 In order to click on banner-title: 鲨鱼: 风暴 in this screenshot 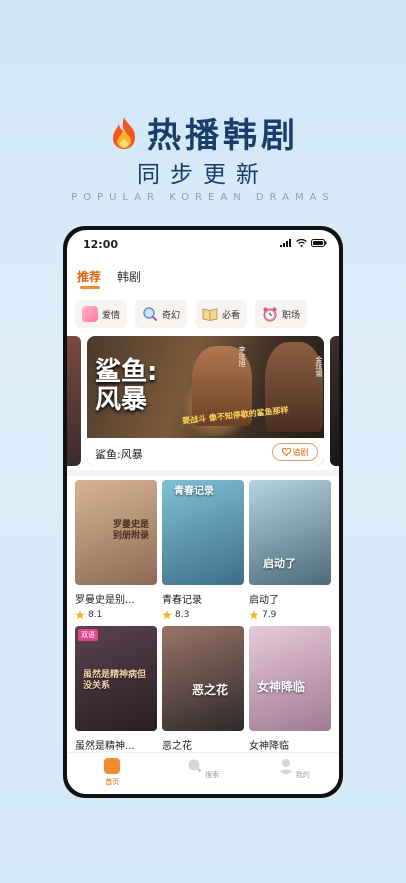, I will do `click(126, 386)`.